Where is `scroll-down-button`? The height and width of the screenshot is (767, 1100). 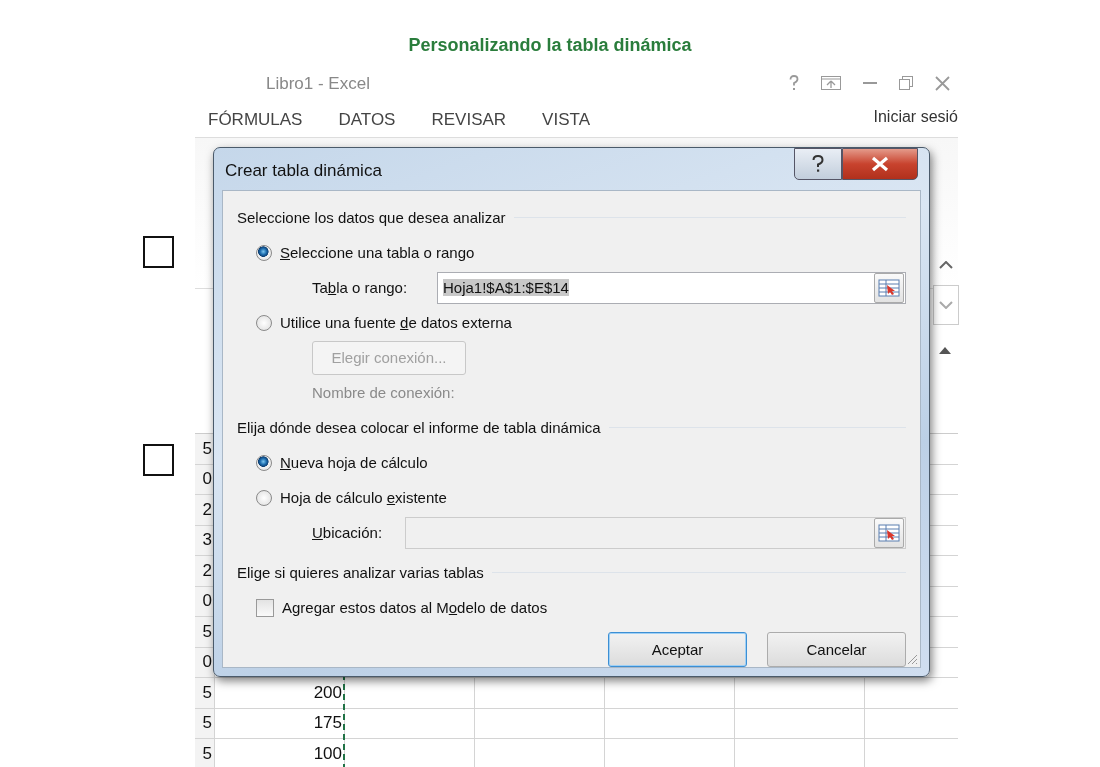
scroll-down-button is located at coordinates (946, 305).